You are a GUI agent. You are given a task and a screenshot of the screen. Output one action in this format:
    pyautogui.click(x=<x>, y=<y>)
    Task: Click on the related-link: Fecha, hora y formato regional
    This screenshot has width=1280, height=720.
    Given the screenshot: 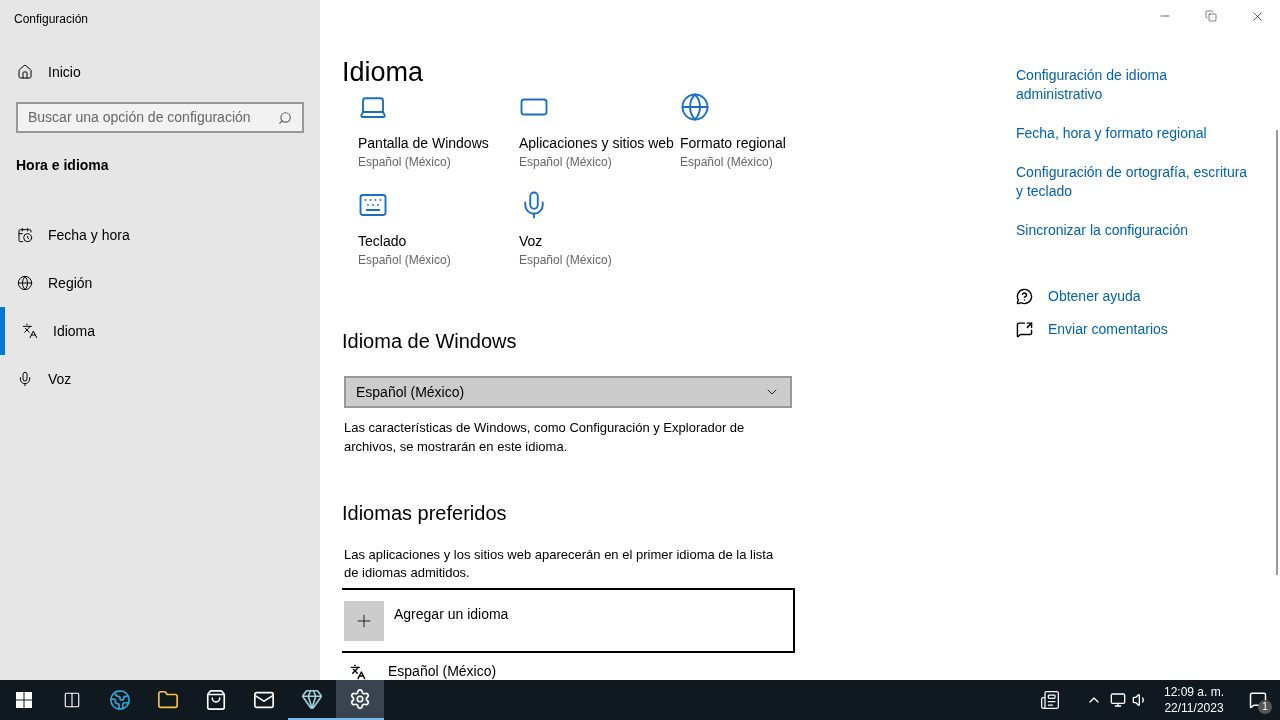 What is the action you would take?
    pyautogui.click(x=1136, y=133)
    